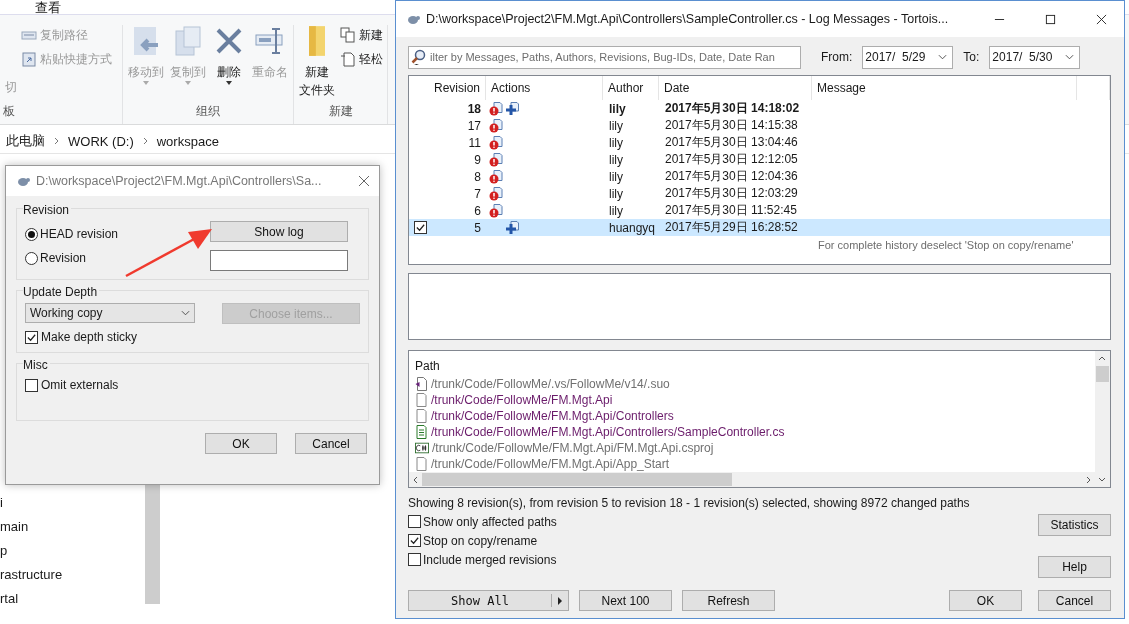 The image size is (1129, 624). What do you see at coordinates (187, 141) in the screenshot?
I see `breadcrumb-item: workspace` at bounding box center [187, 141].